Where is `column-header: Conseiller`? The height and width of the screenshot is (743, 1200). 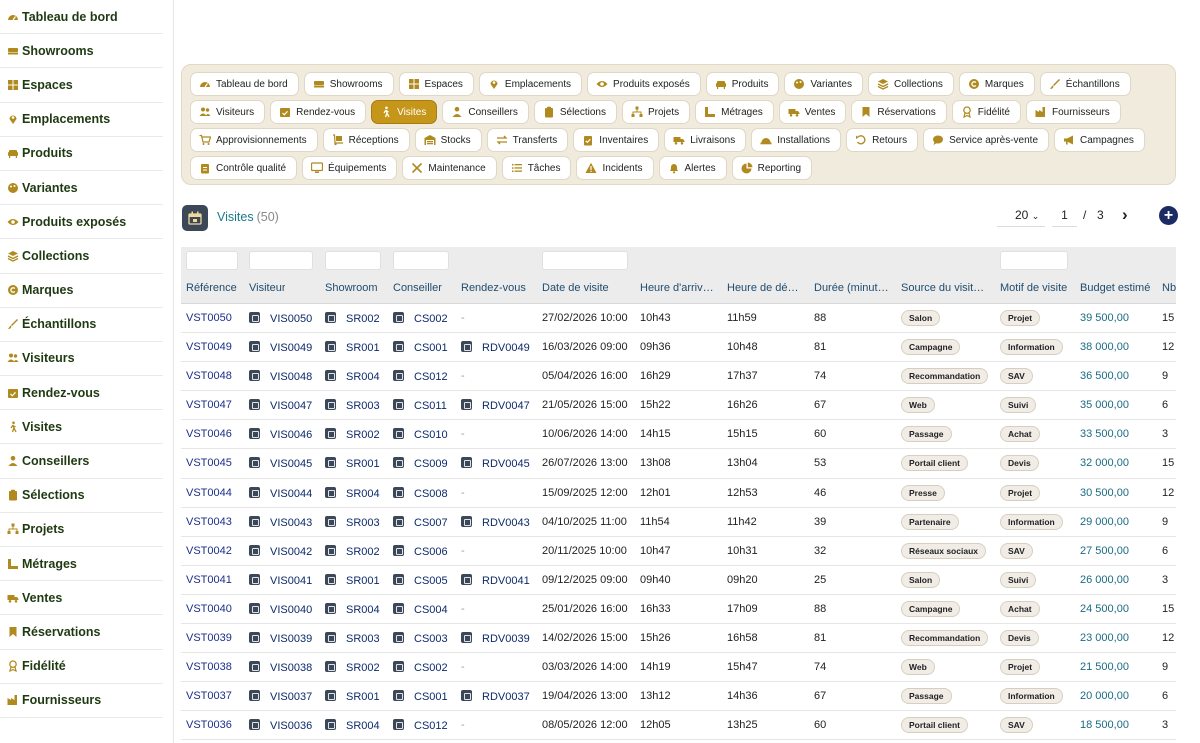
column-header: Conseiller is located at coordinates (417, 288).